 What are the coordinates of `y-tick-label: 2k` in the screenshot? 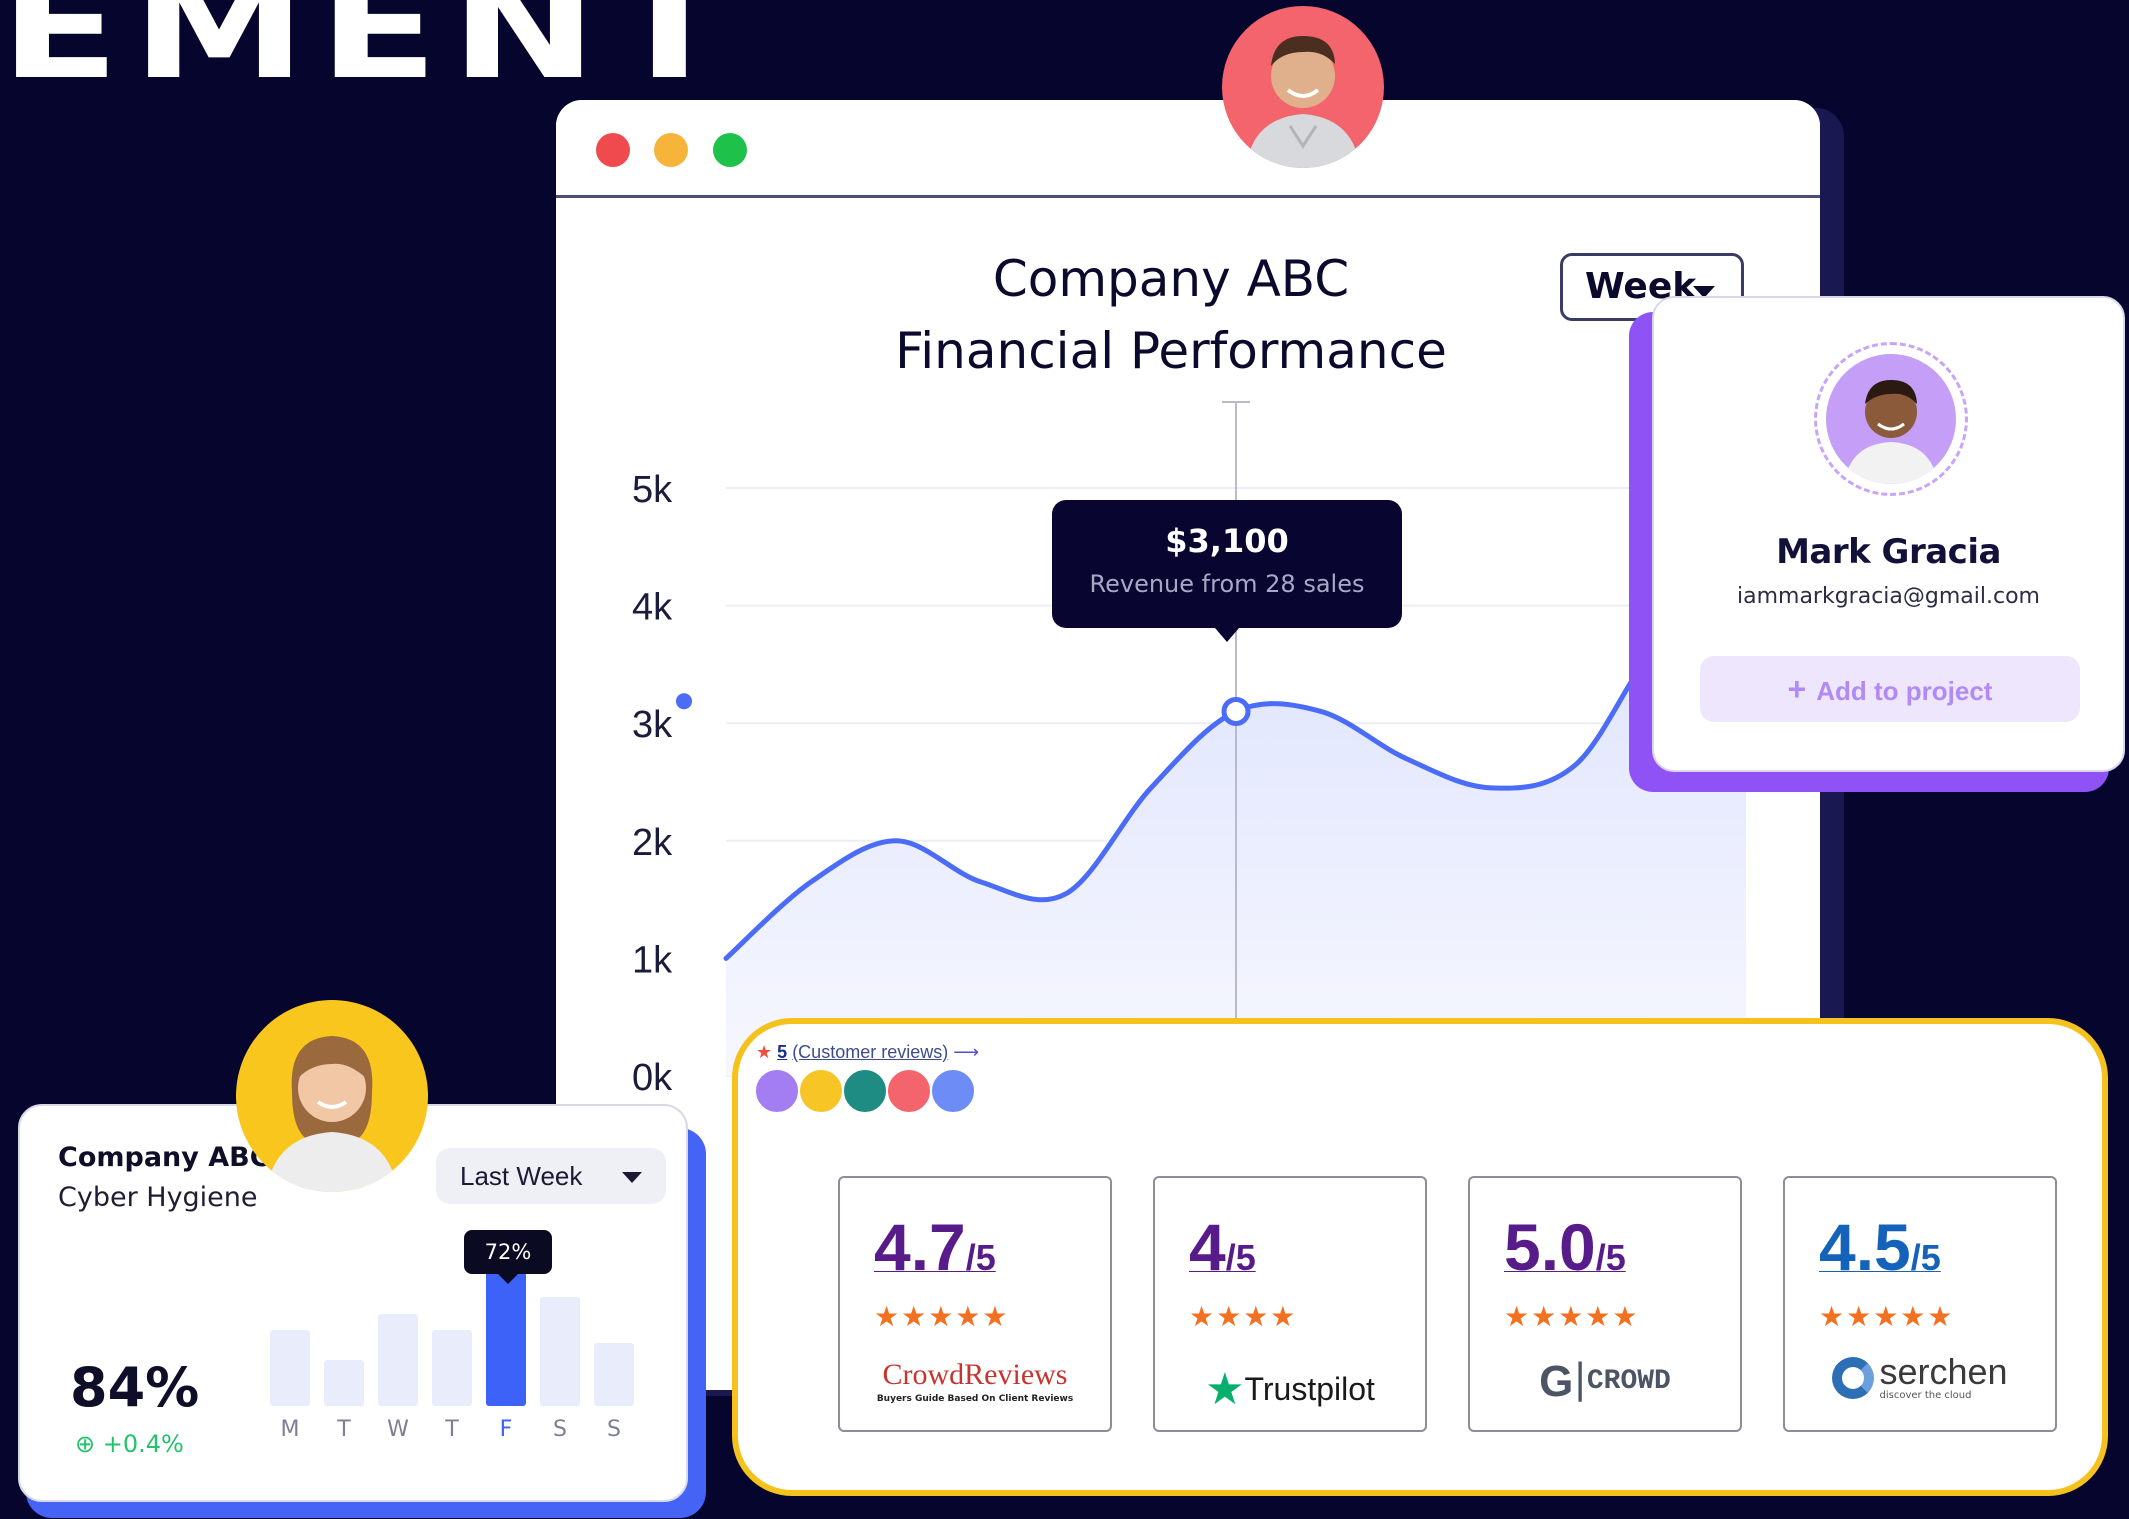 It's located at (652, 843).